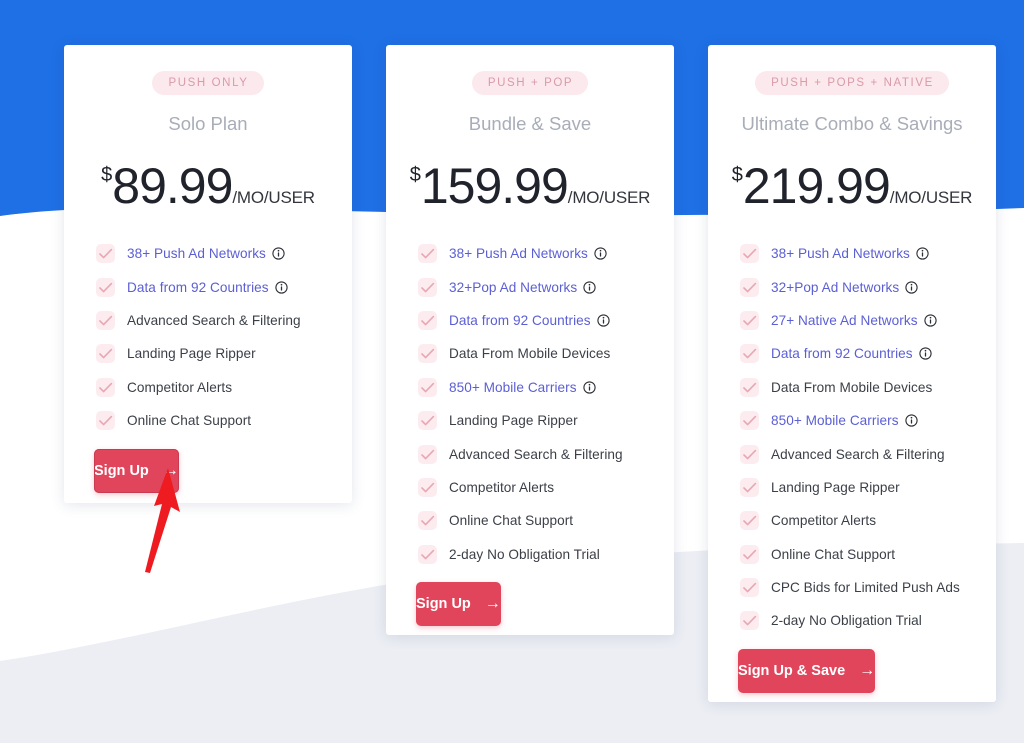 The width and height of the screenshot is (1024, 743). Describe the element at coordinates (844, 320) in the screenshot. I see `feature-label: 27+ Native Ad Networks` at that location.